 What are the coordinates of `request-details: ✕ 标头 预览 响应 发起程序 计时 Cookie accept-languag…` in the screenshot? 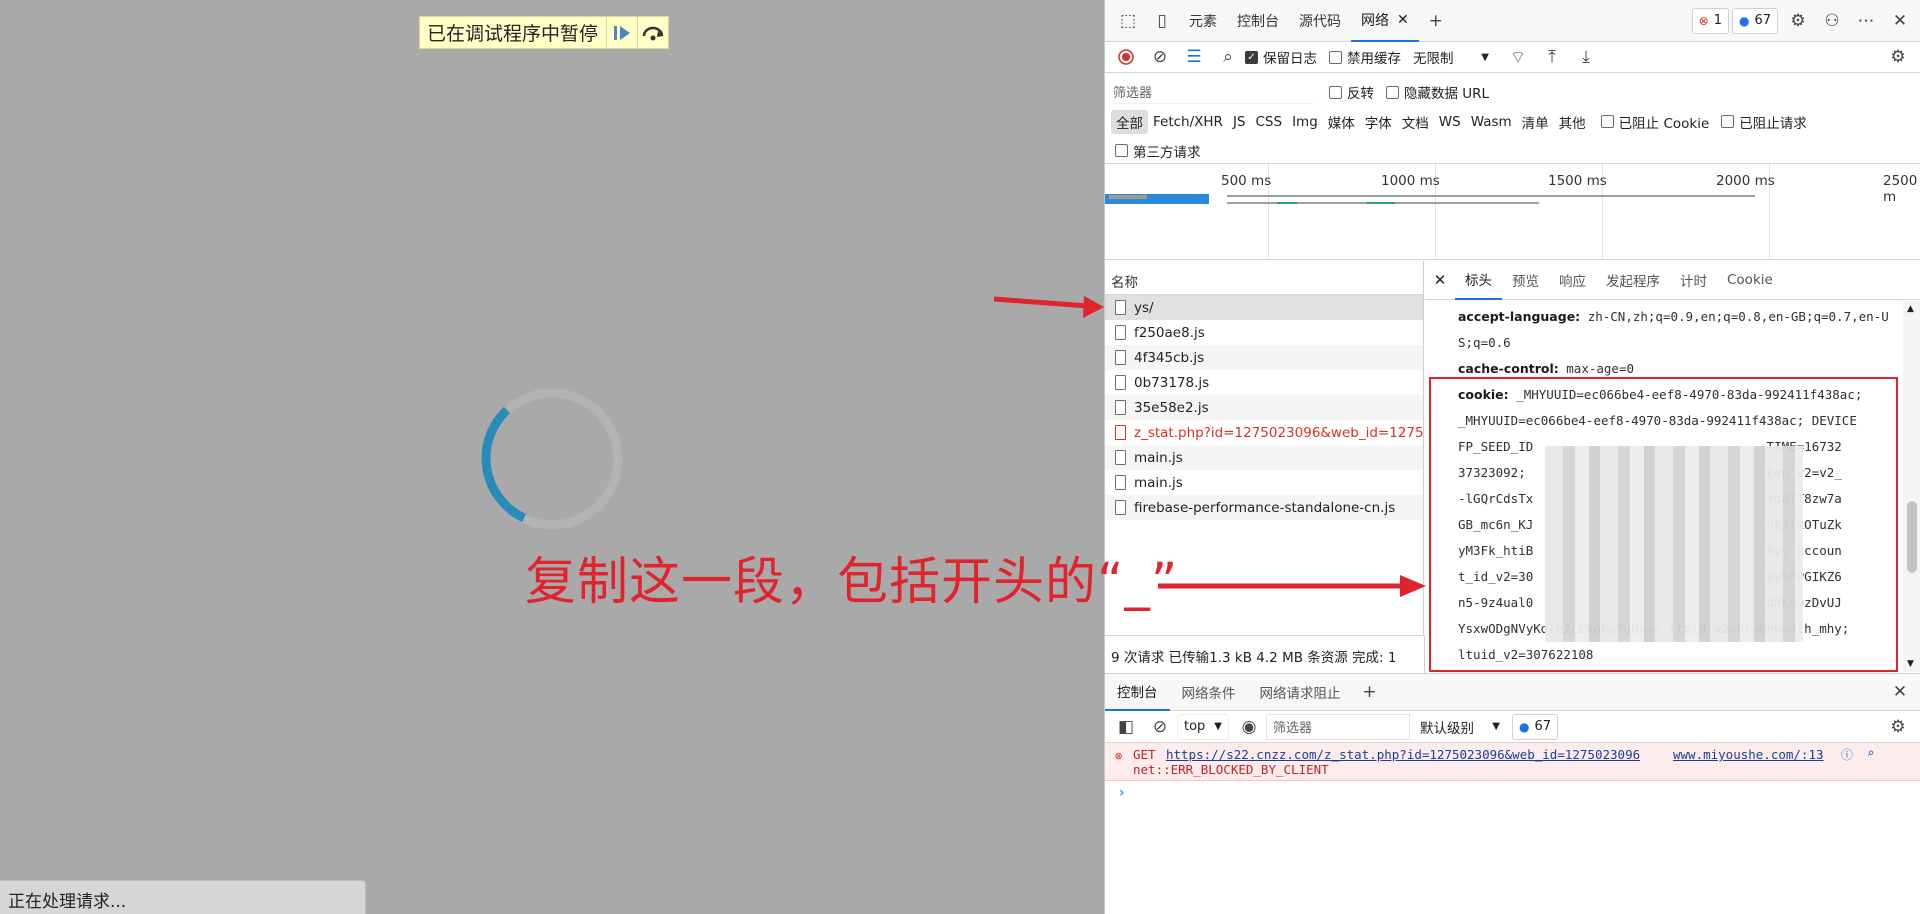 It's located at (1672, 467).